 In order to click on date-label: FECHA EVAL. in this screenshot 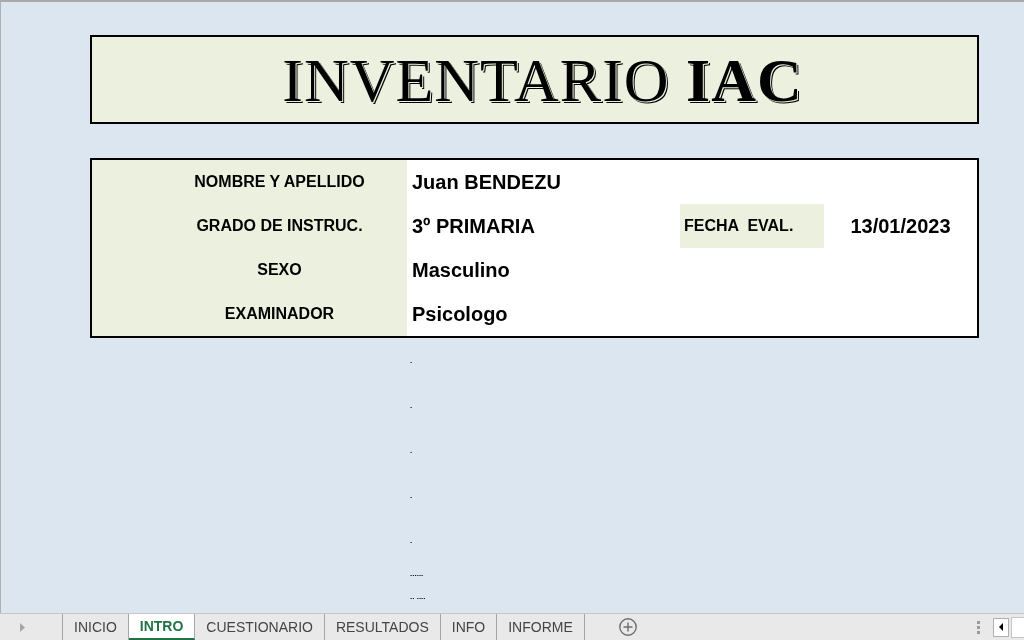, I will do `click(752, 226)`.